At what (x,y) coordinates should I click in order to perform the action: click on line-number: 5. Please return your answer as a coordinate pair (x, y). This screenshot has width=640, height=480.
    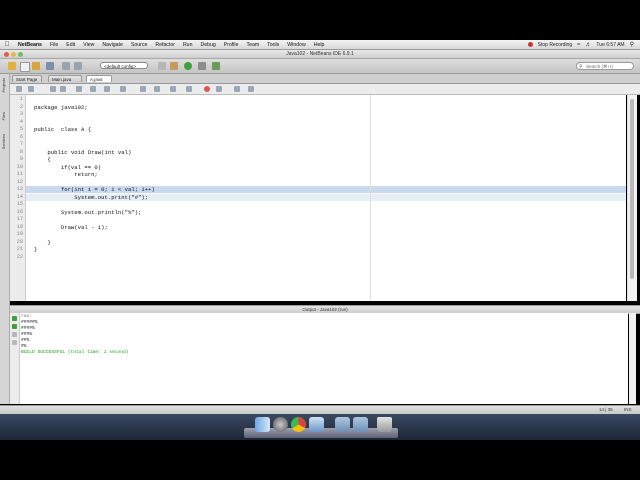
    Looking at the image, I should click on (21, 129).